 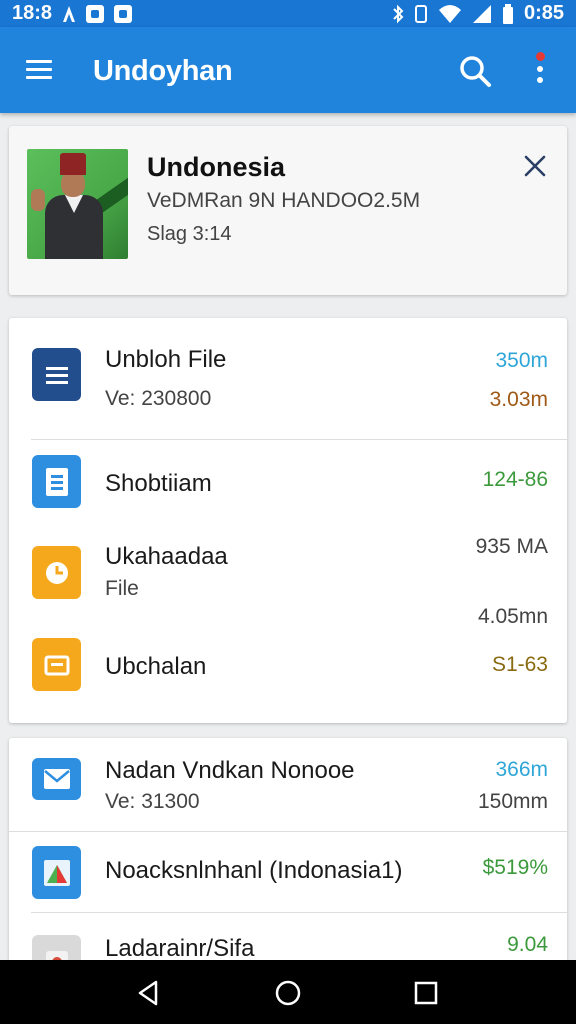 What do you see at coordinates (166, 556) in the screenshot?
I see `item-title: Ukahaadaa` at bounding box center [166, 556].